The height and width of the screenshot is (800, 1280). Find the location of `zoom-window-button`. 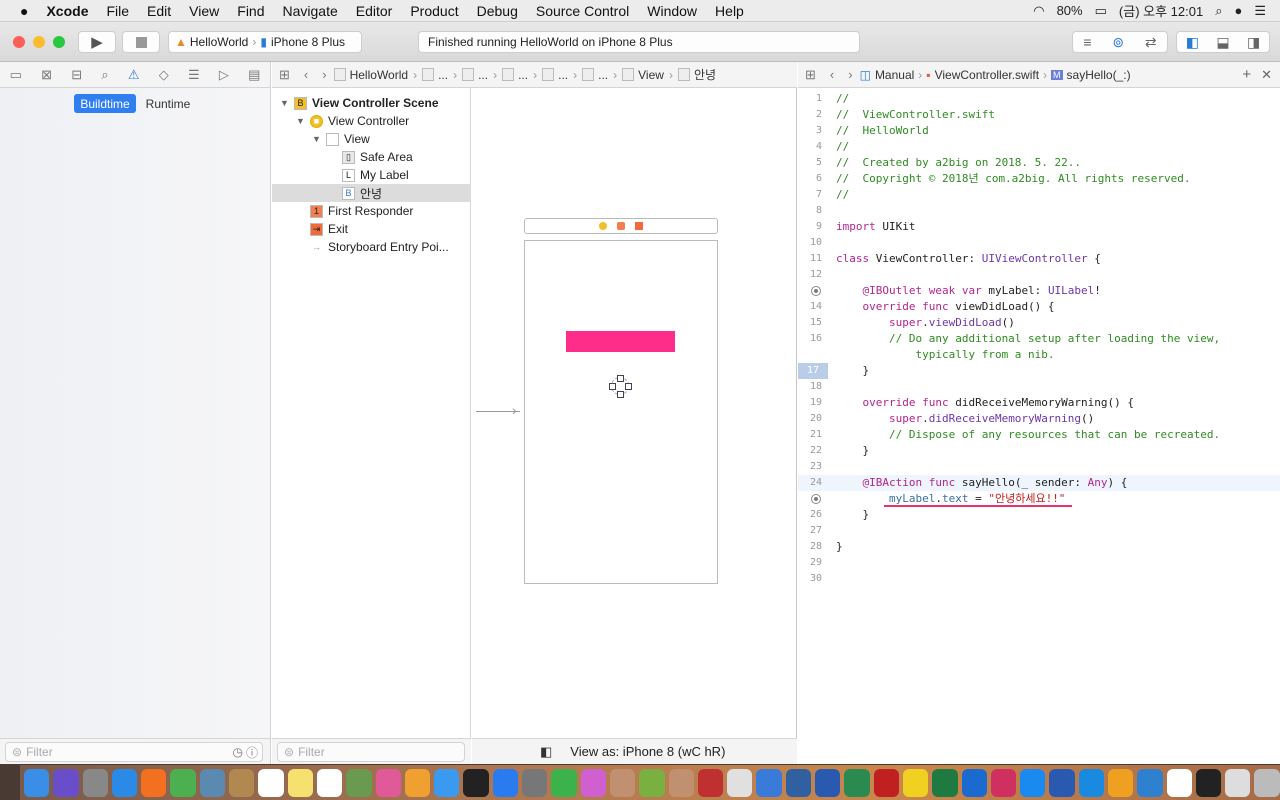

zoom-window-button is located at coordinates (59, 42).